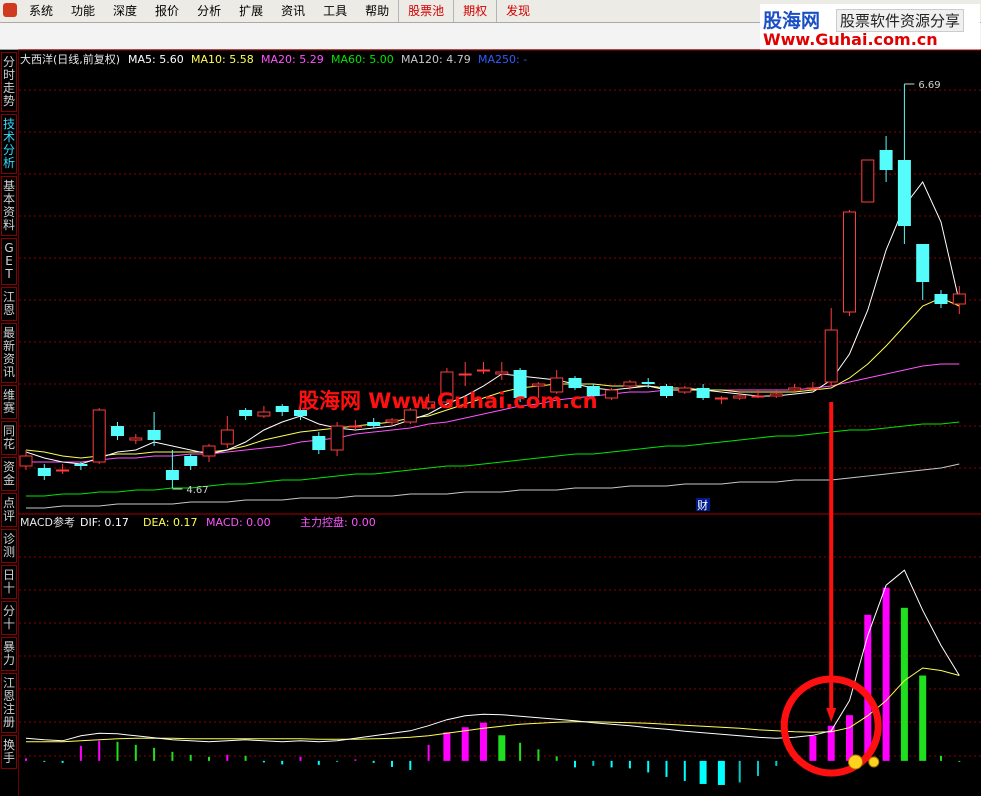 The image size is (981, 796). Describe the element at coordinates (831, 715) in the screenshot. I see `signal-arrowhead` at that location.